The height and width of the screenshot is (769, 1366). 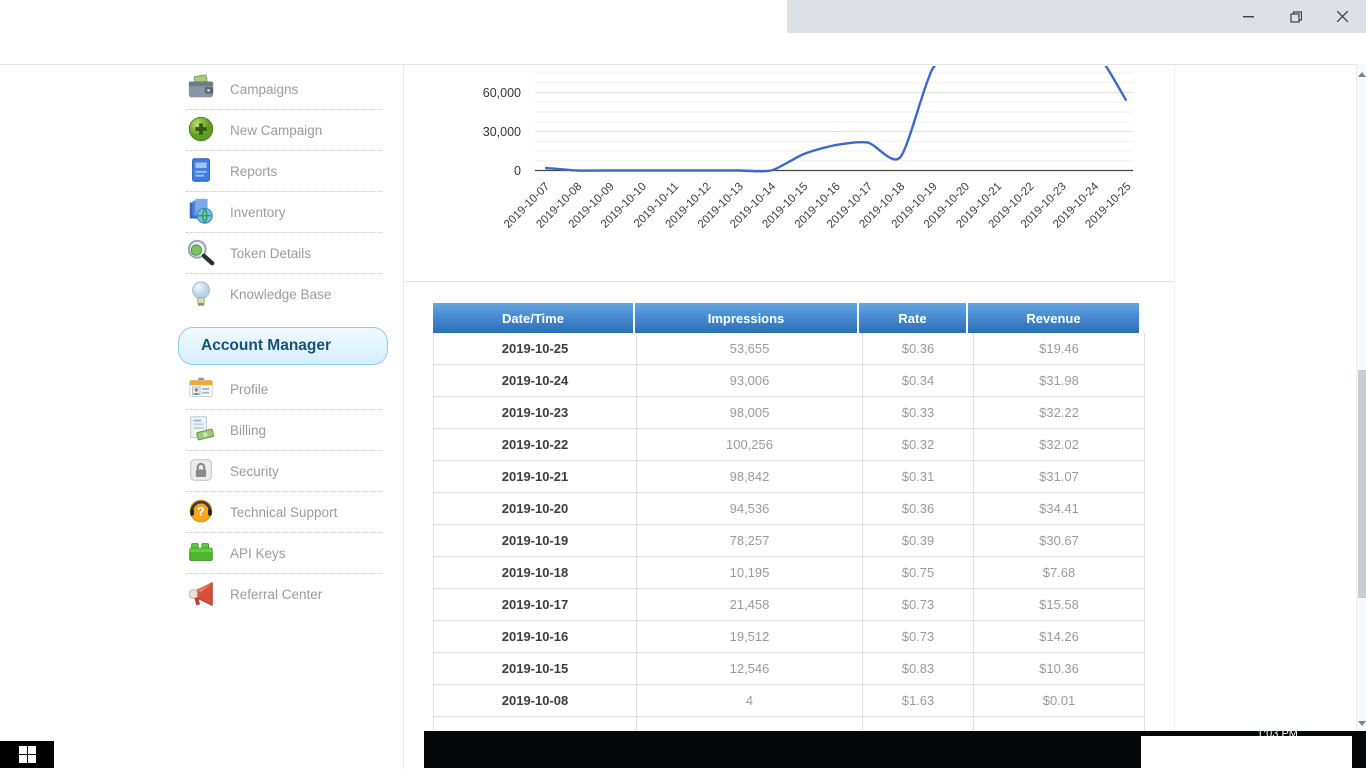 What do you see at coordinates (750, 380) in the screenshot?
I see `value-cell: 93,006` at bounding box center [750, 380].